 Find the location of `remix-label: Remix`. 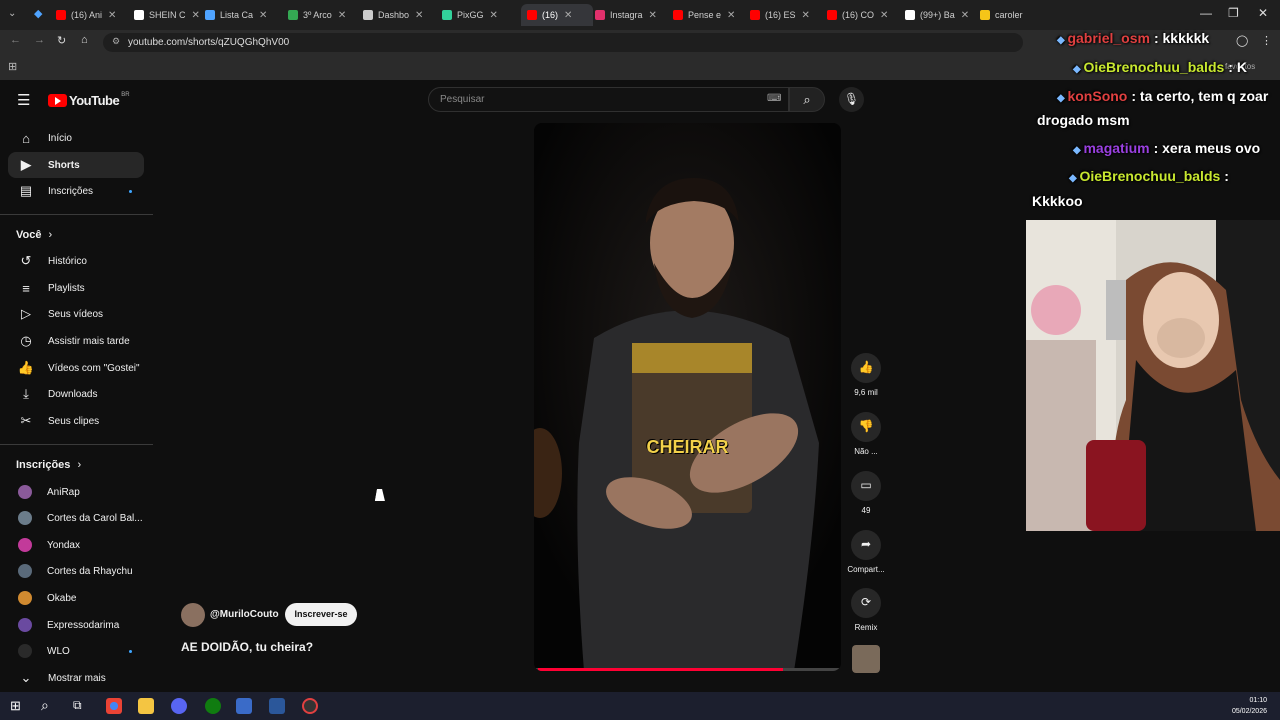

remix-label: Remix is located at coordinates (866, 627).